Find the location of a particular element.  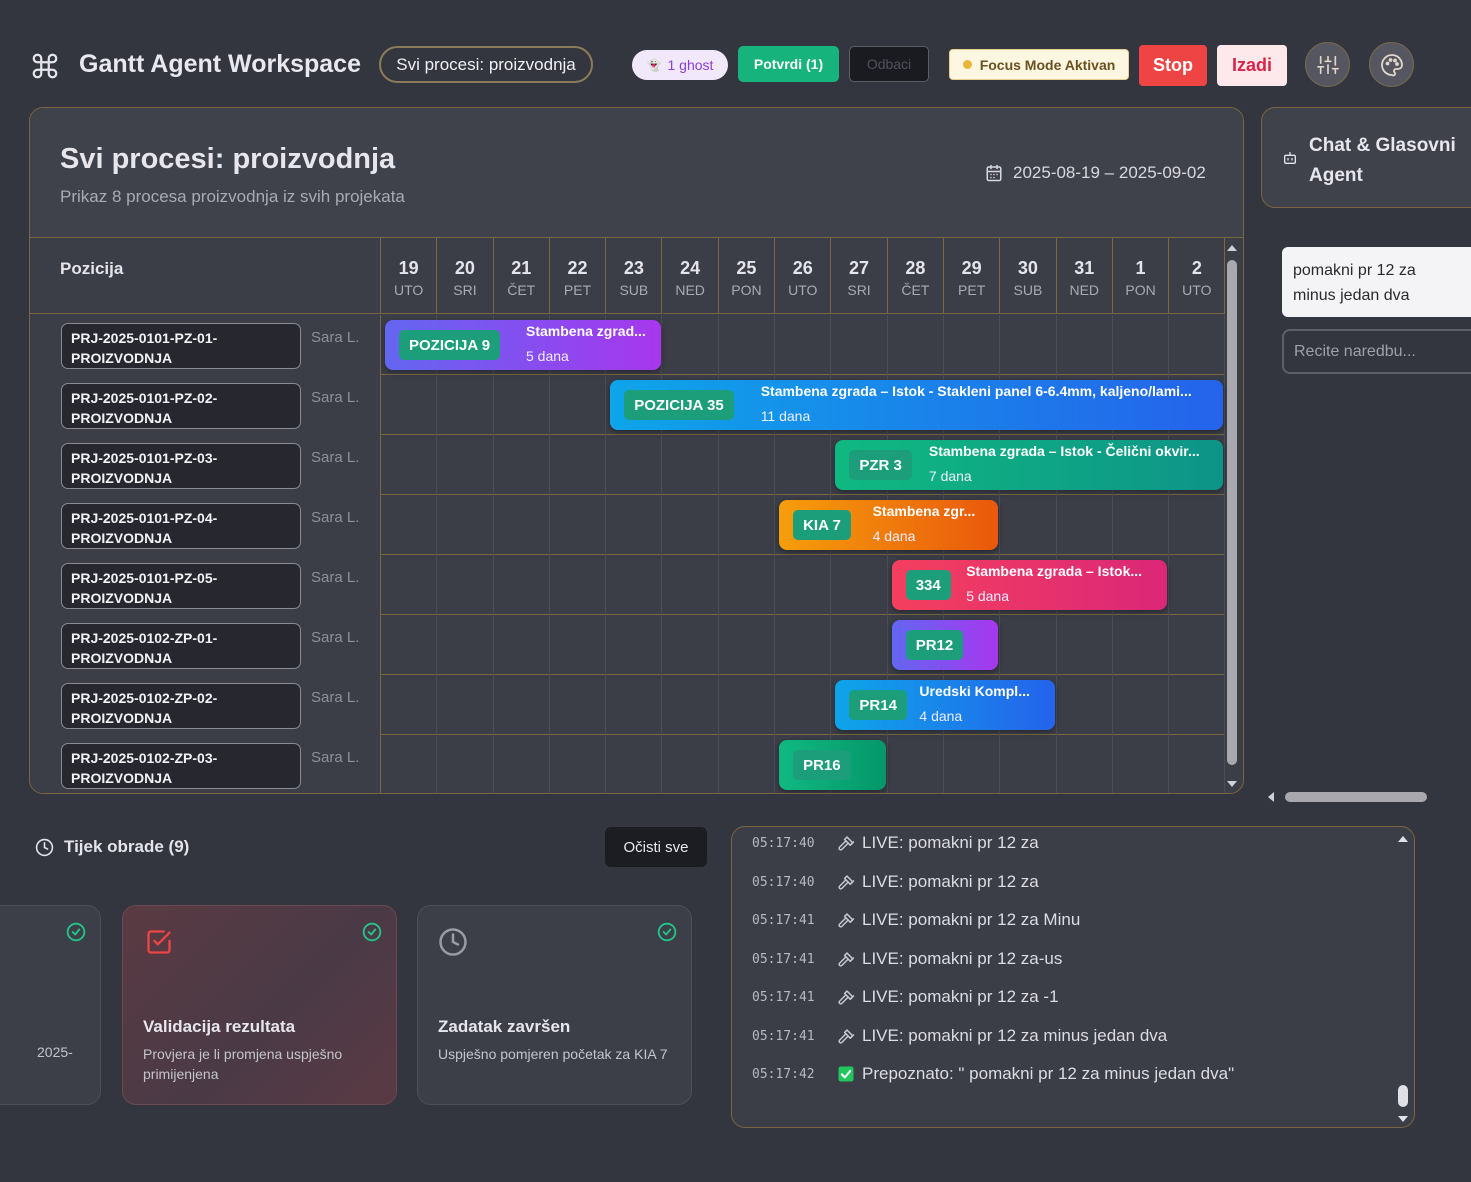

task-bar: 334 Stambena zgrada – Istok... 5 dana is located at coordinates (1029, 585).